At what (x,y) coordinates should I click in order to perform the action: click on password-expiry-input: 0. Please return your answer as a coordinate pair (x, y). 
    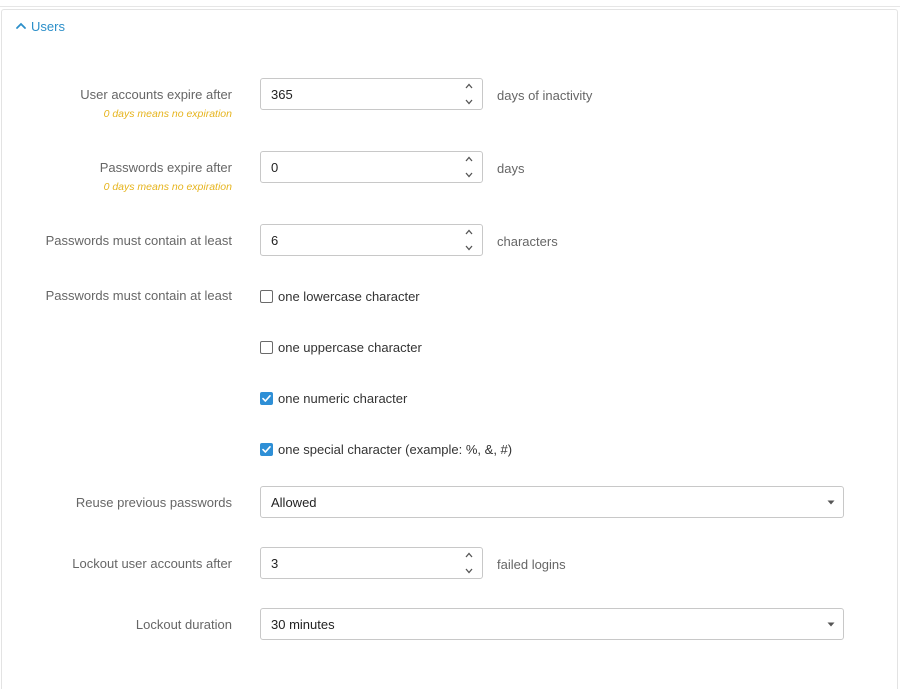
    Looking at the image, I should click on (371, 167).